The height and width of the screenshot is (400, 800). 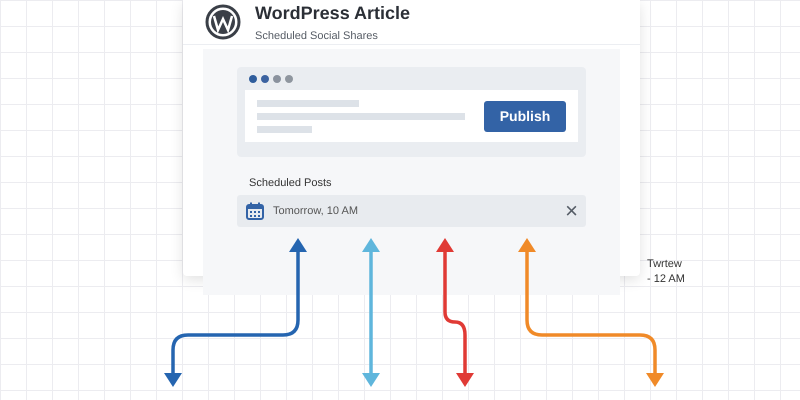 I want to click on calendar-icon, so click(x=255, y=211).